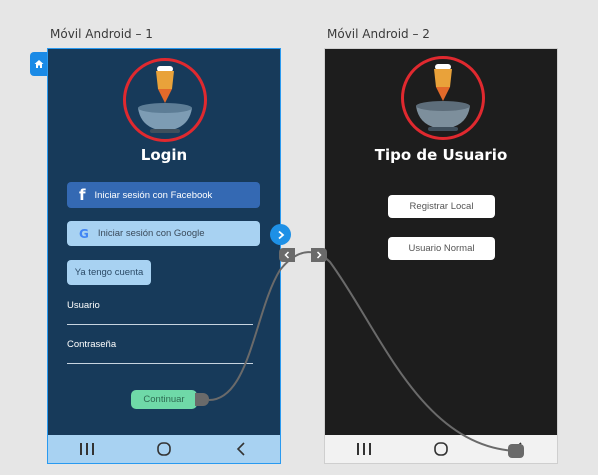  I want to click on link-handle-right, so click(319, 255).